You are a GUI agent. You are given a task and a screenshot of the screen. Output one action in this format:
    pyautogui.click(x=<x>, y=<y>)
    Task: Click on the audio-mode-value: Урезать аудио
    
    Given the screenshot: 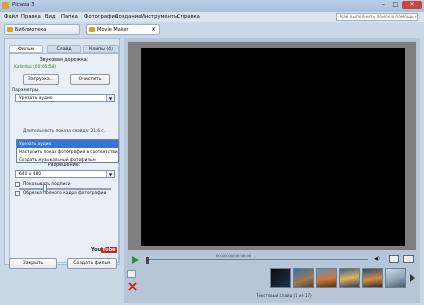 What is the action you would take?
    pyautogui.click(x=36, y=98)
    